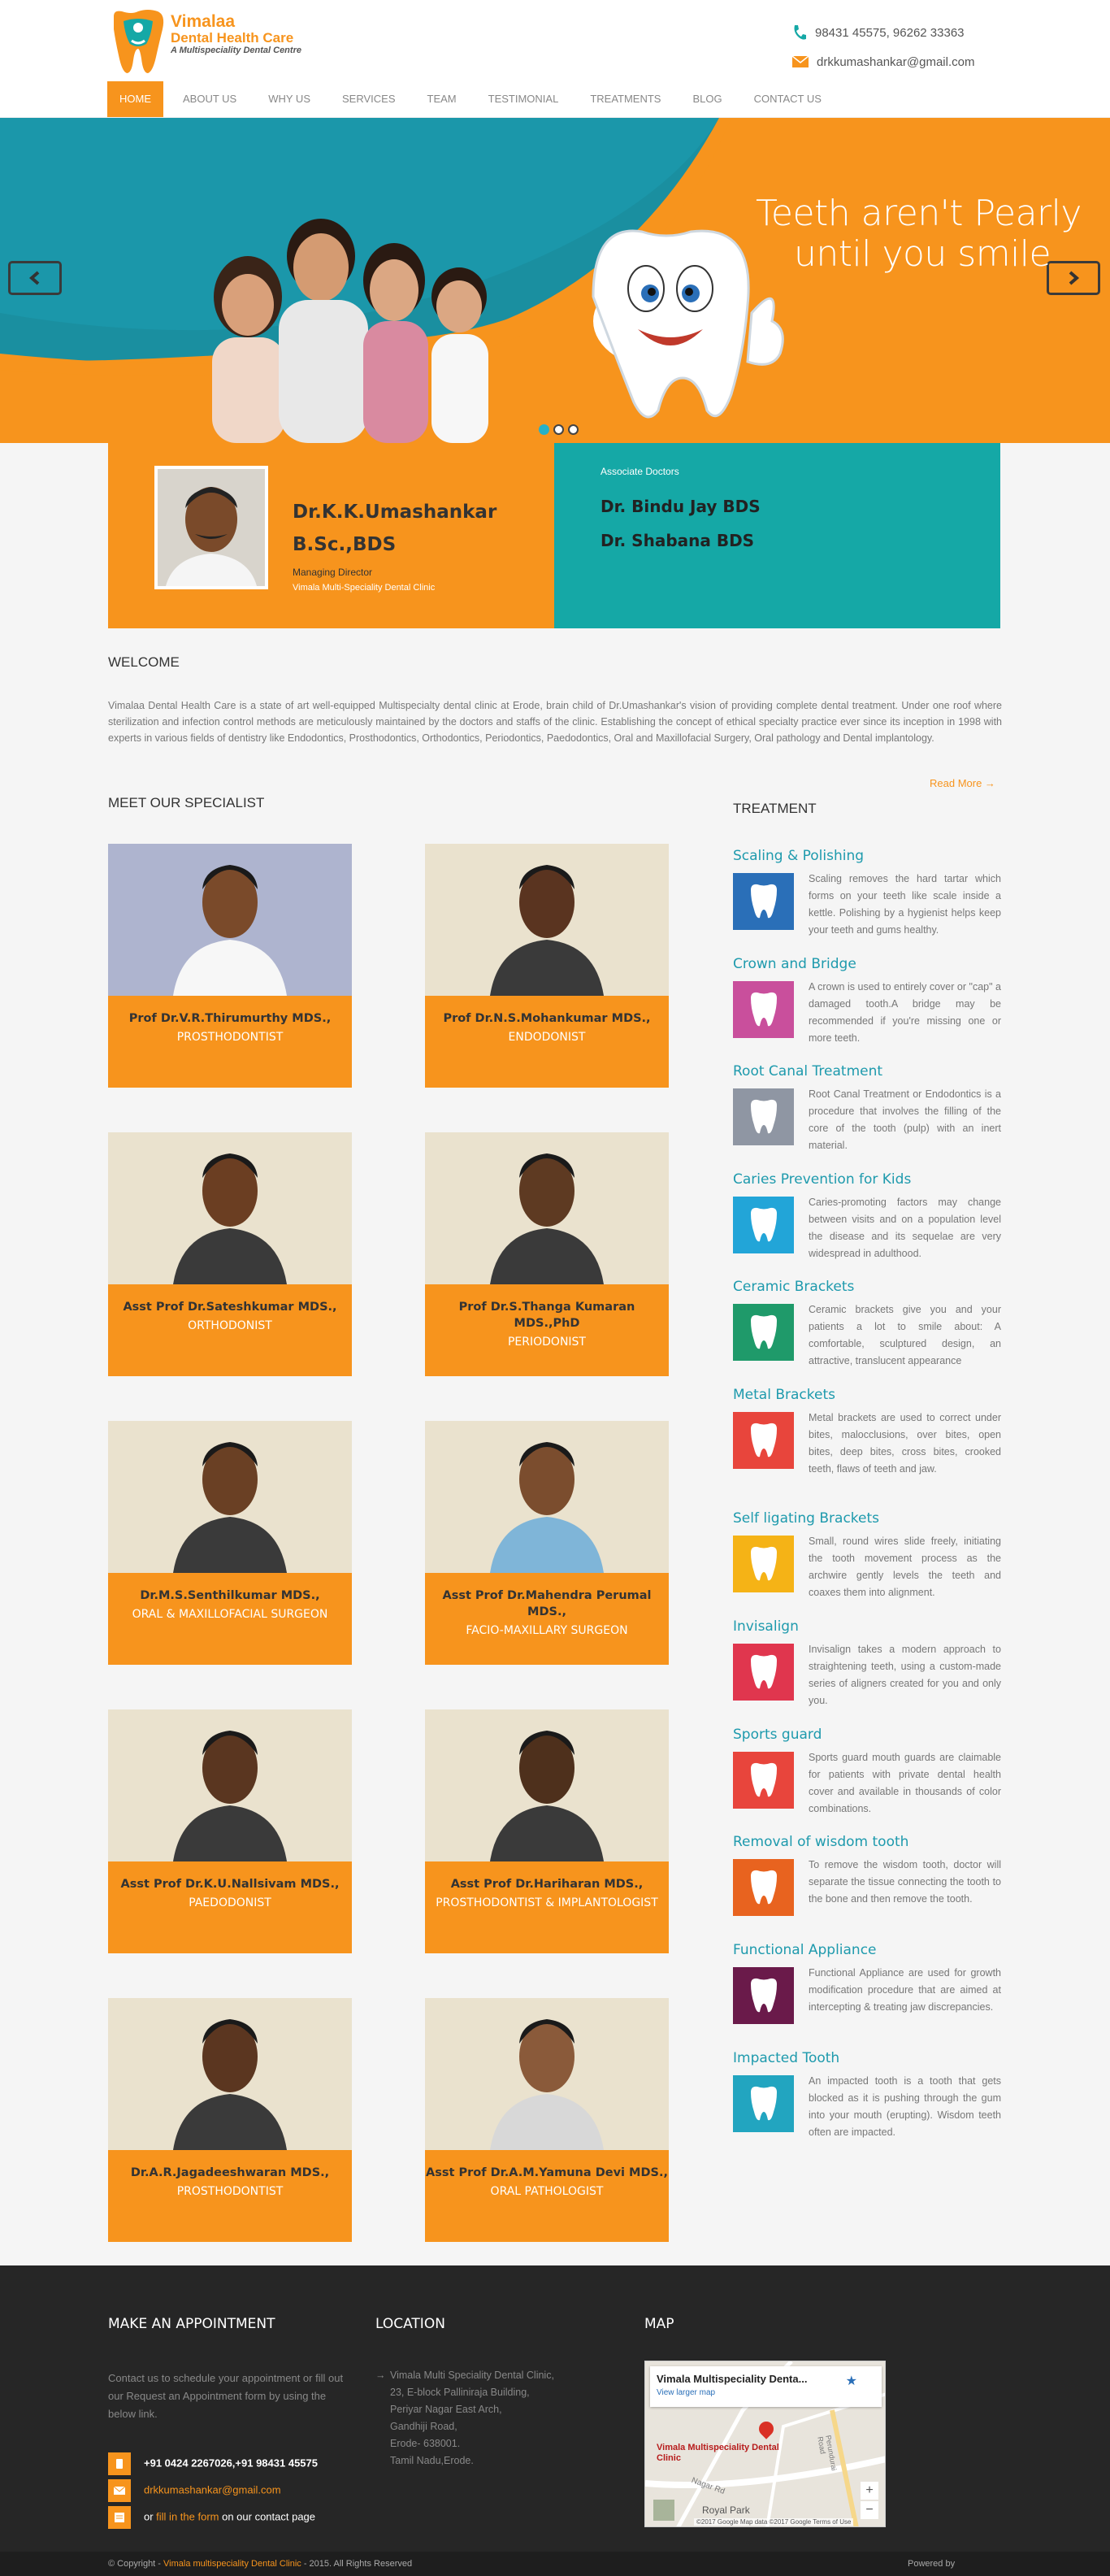  Describe the element at coordinates (232, 38) in the screenshot. I see `logo-subname: Dental Health Care` at that location.